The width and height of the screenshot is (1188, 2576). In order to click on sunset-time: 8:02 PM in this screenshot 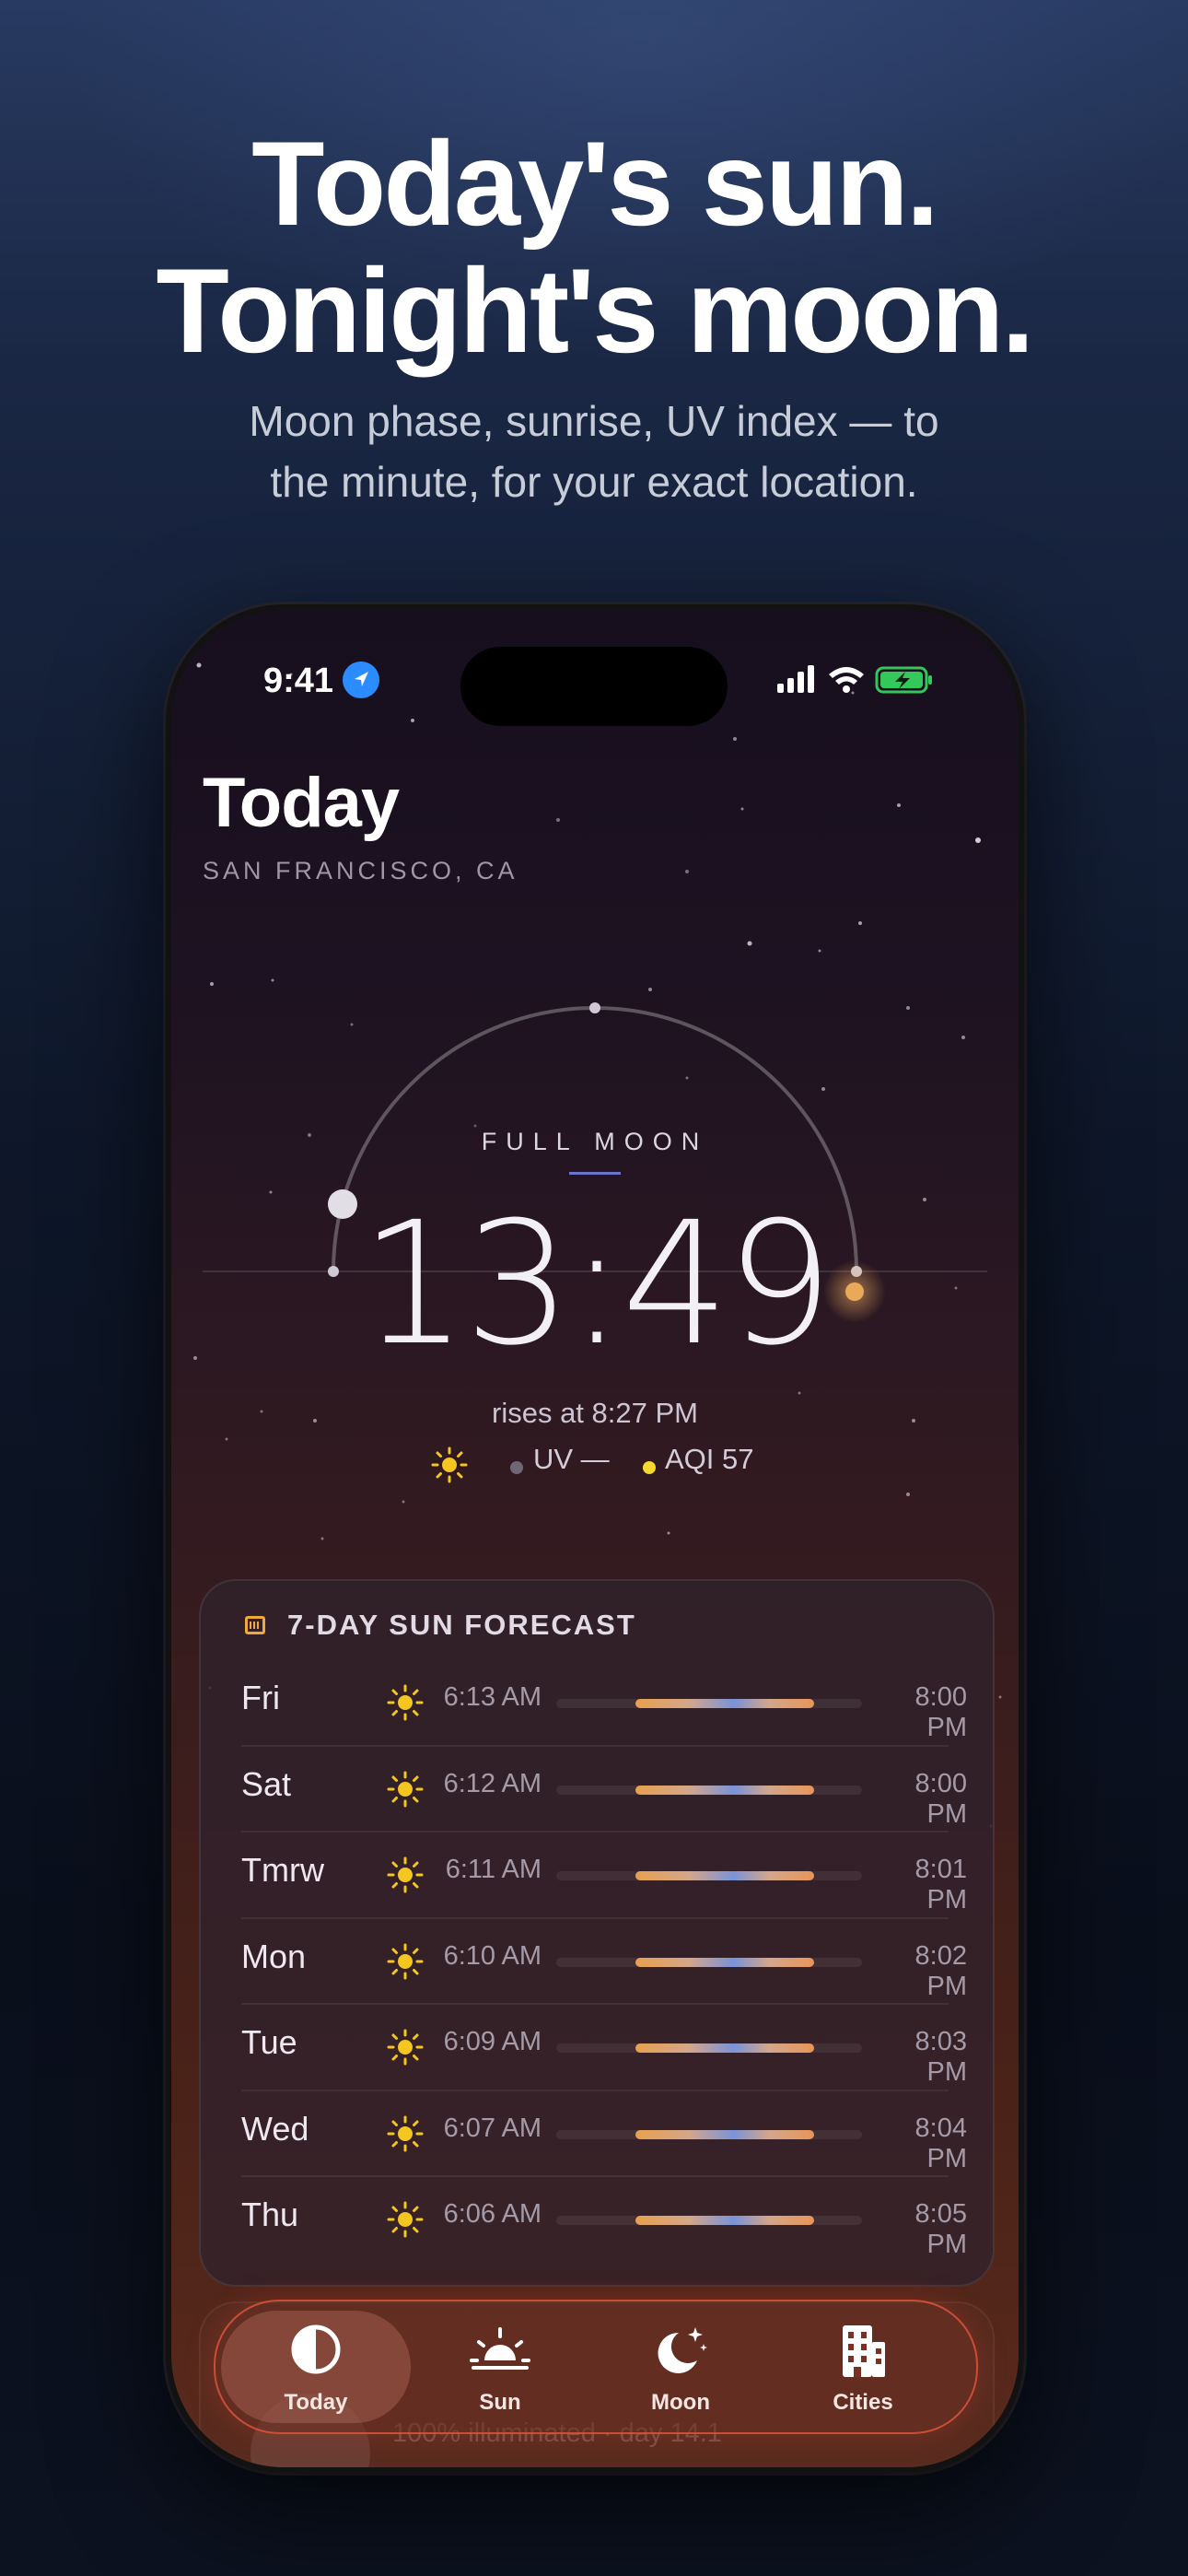, I will do `click(940, 1971)`.